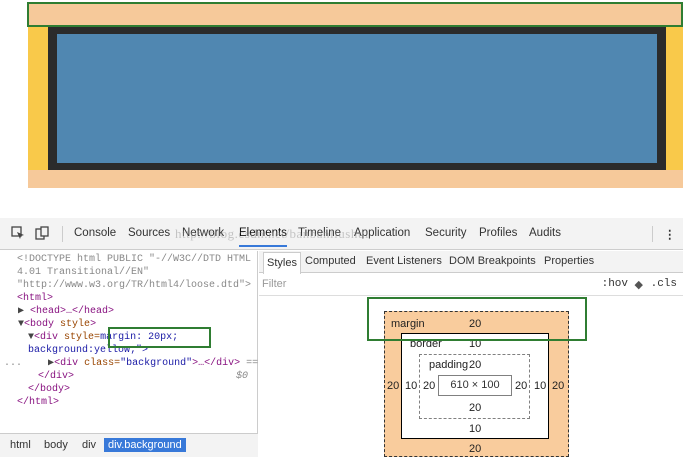 Image resolution: width=683 pixels, height=457 pixels. What do you see at coordinates (38, 402) in the screenshot?
I see `html-close-tag: </html>` at bounding box center [38, 402].